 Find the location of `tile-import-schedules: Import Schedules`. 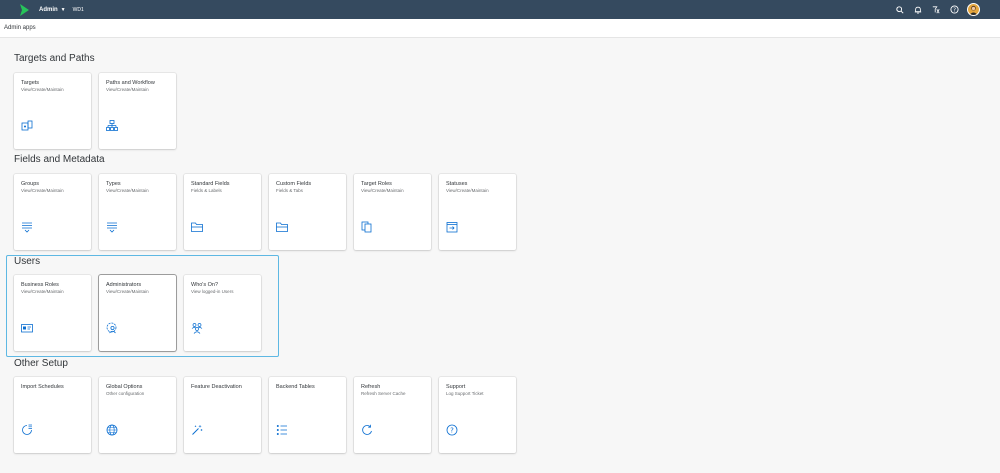

tile-import-schedules: Import Schedules is located at coordinates (52, 415).